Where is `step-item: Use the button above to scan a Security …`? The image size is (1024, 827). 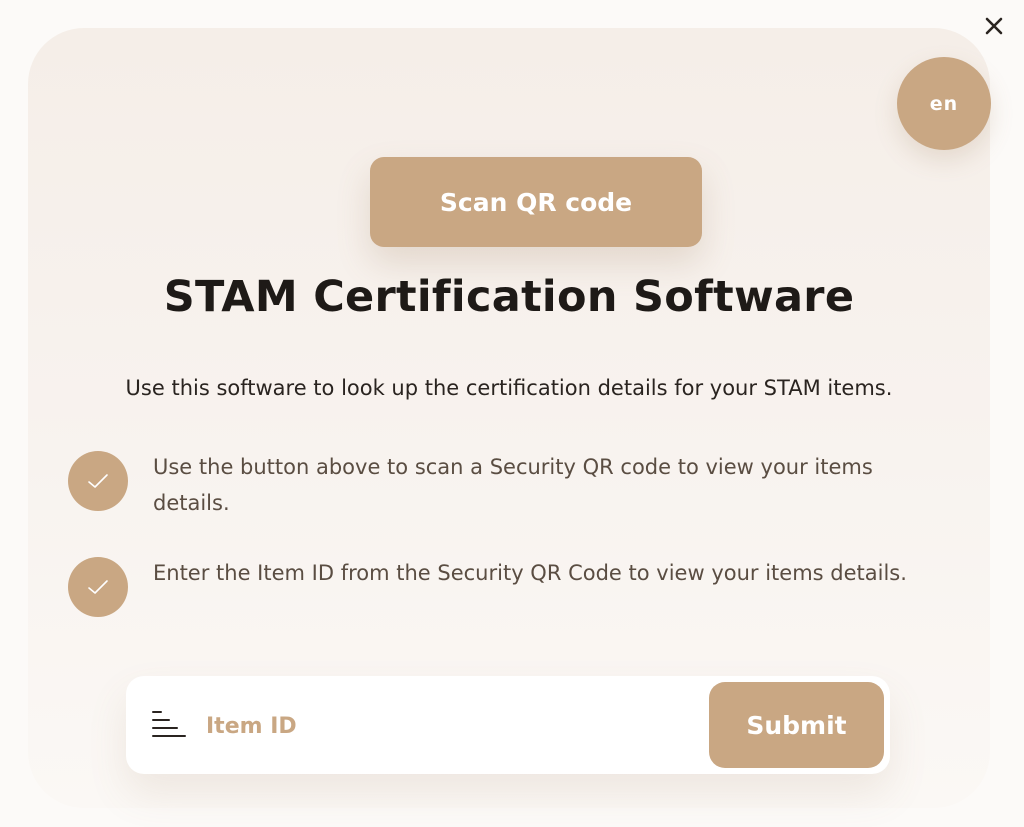
step-item: Use the button above to scan a Security … is located at coordinates (508, 485).